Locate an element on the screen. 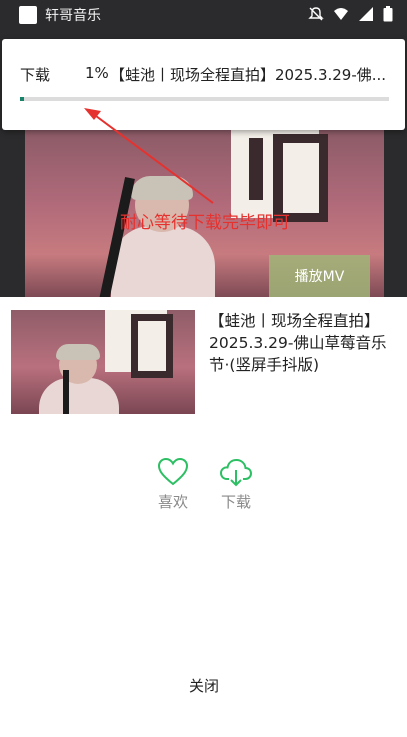 The image size is (407, 737). app-name: 轩哥音乐 is located at coordinates (73, 16).